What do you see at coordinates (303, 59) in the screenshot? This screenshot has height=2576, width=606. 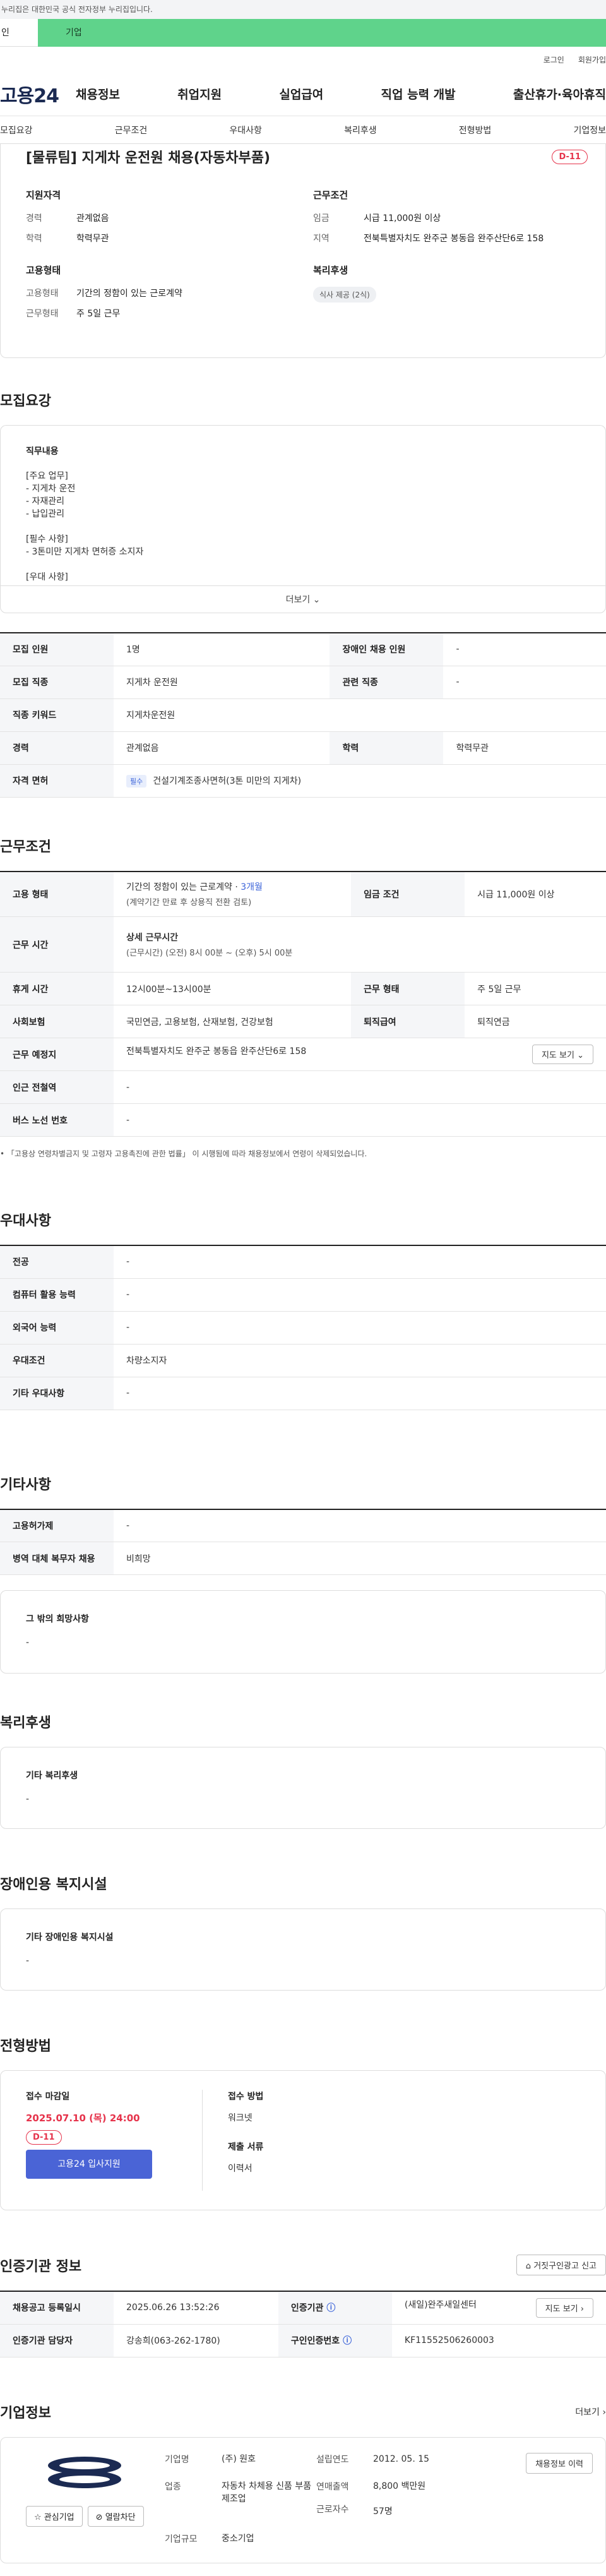 I see `utility-bar: 로그인 회원가입` at bounding box center [303, 59].